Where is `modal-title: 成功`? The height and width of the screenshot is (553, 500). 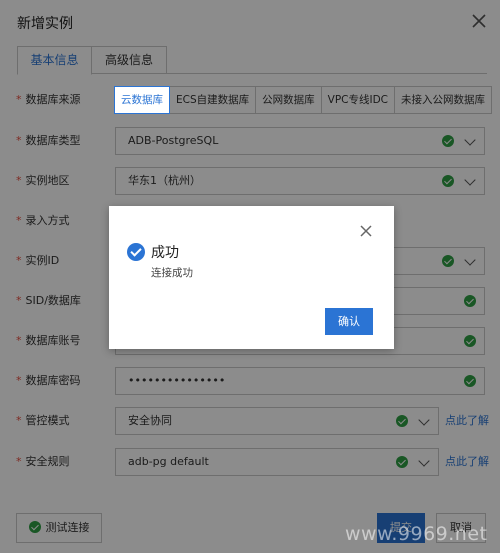
modal-title: 成功 is located at coordinates (165, 253).